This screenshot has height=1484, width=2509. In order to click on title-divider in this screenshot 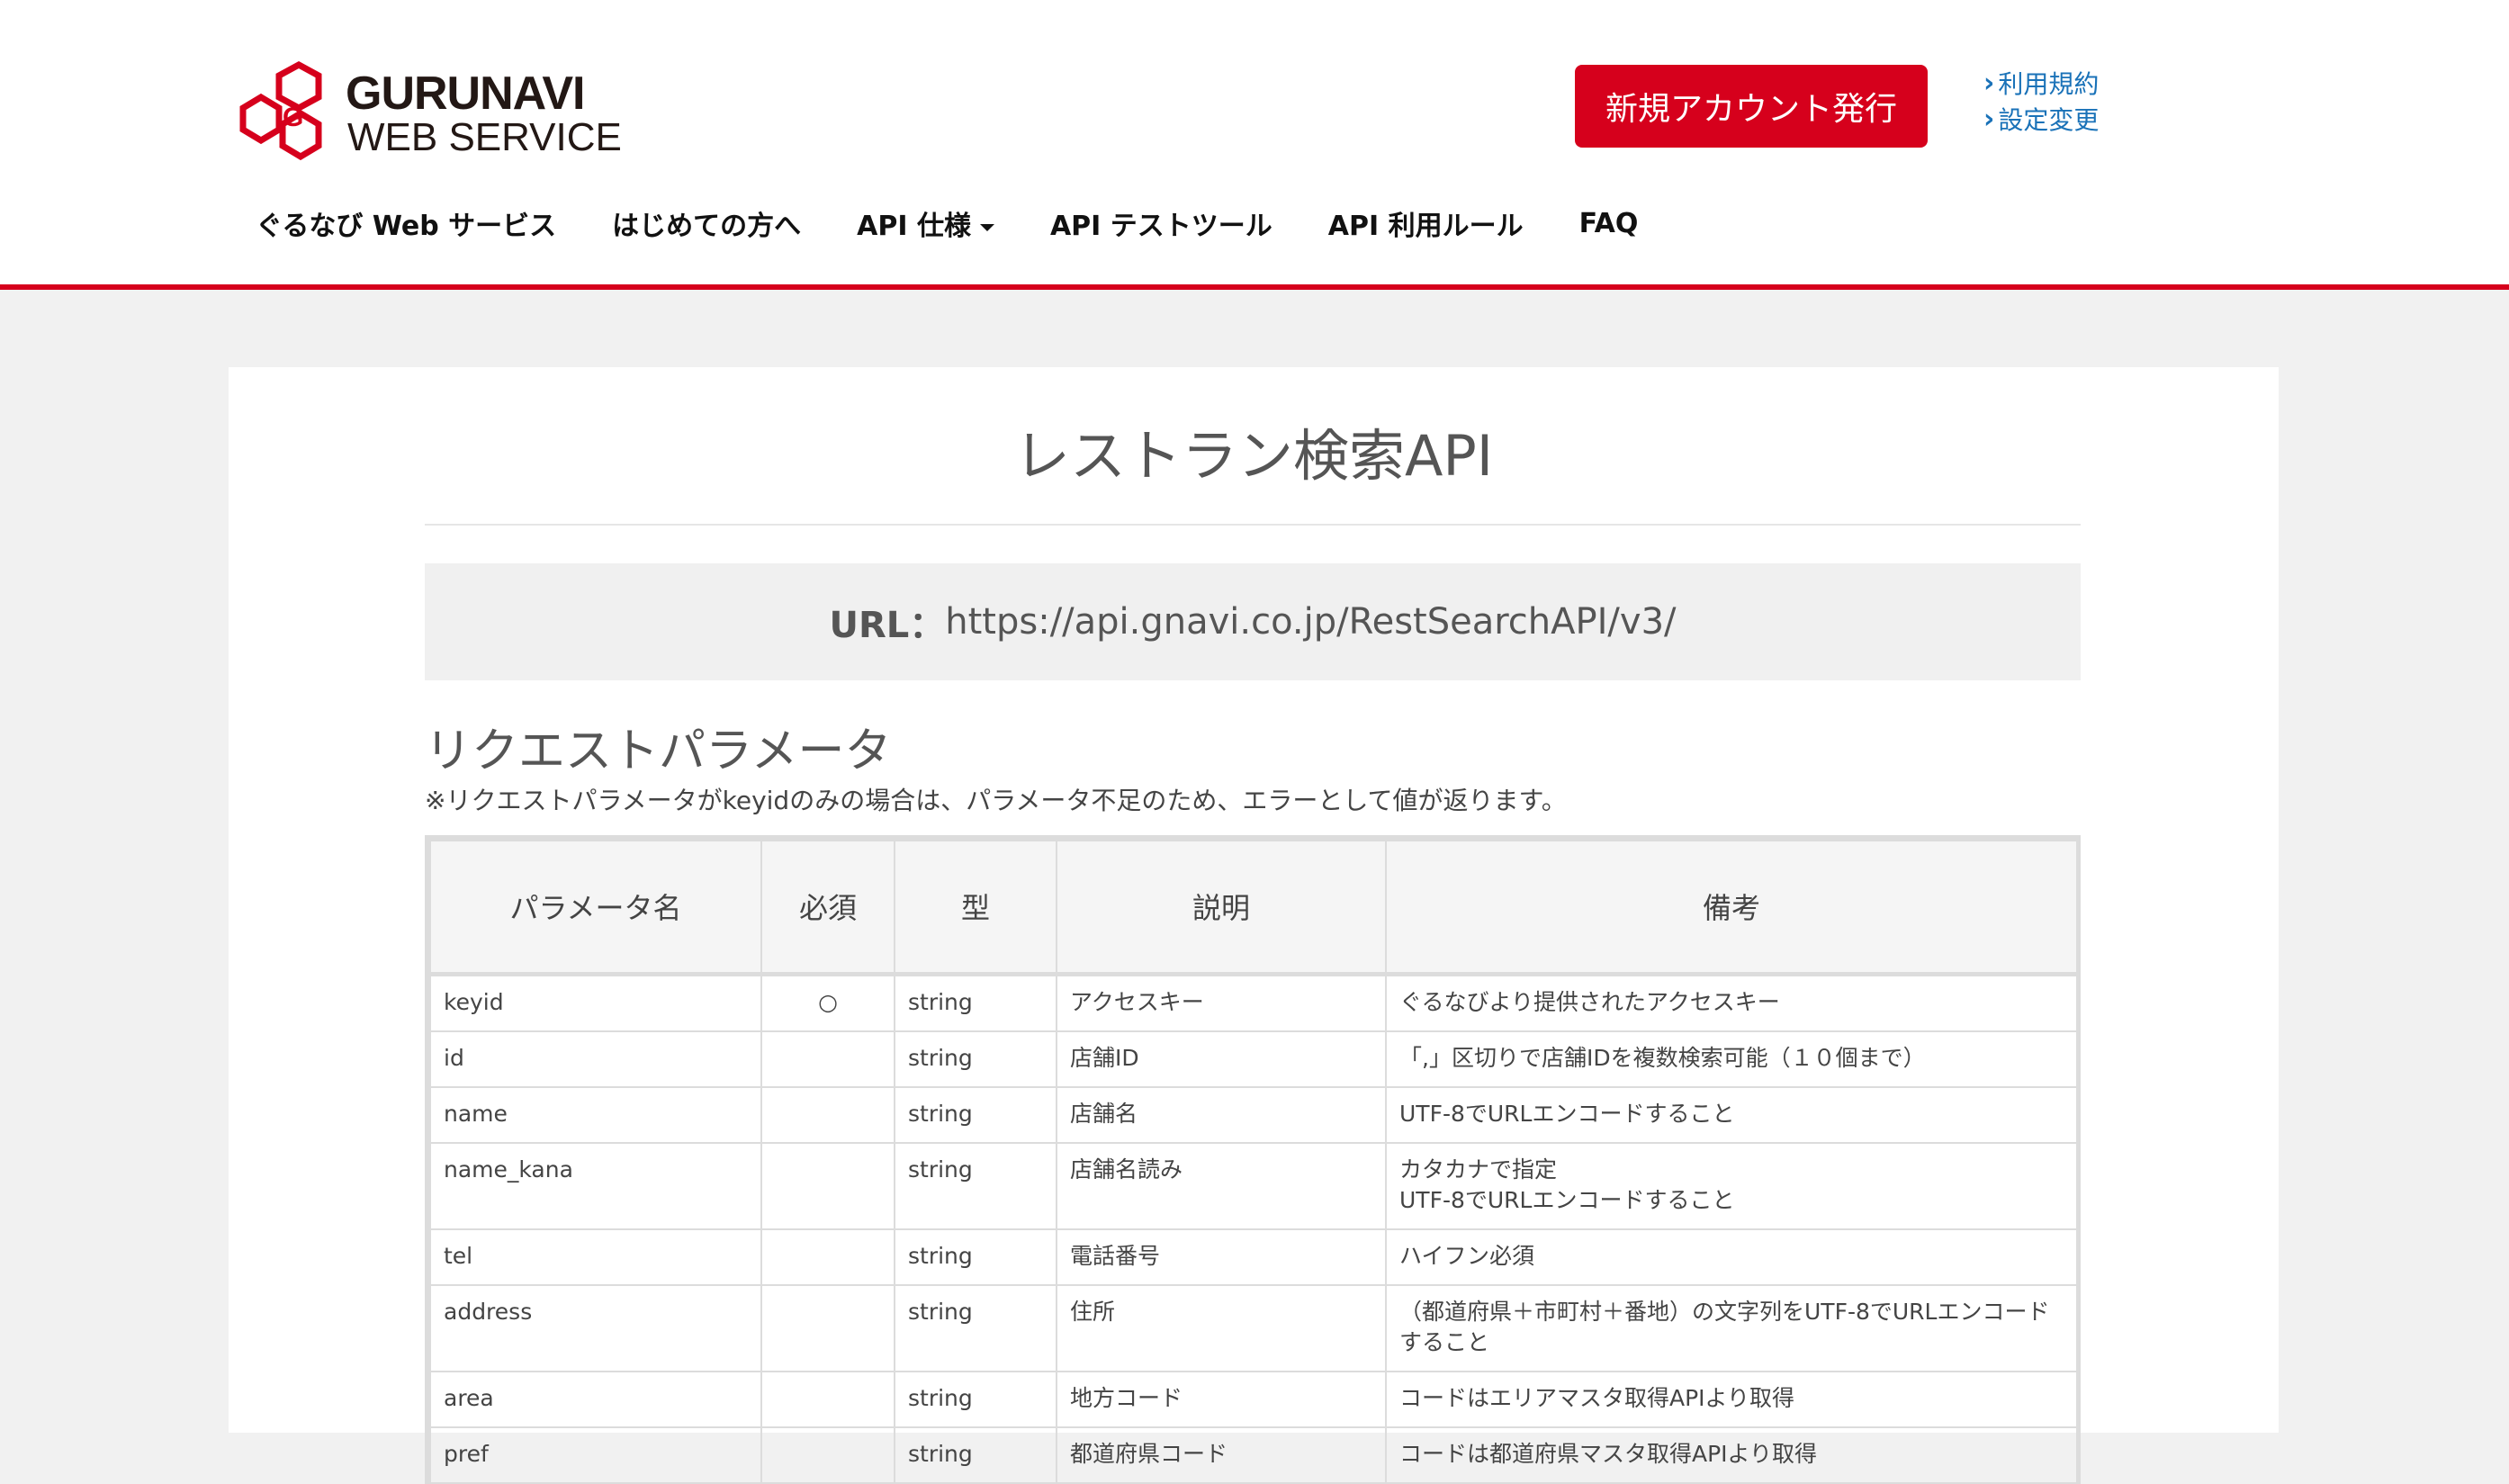, I will do `click(1253, 525)`.